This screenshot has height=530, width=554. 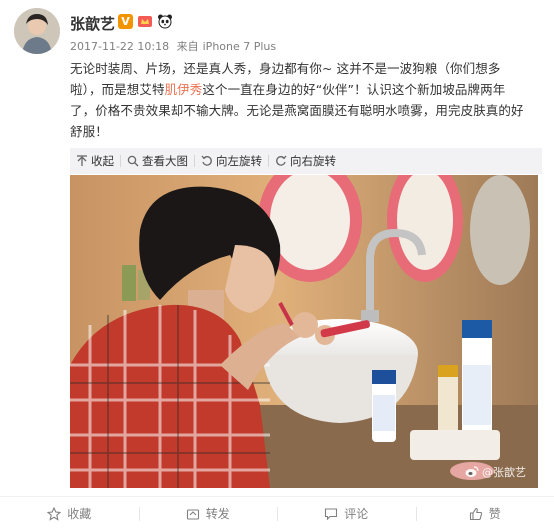 I want to click on repost-label: 转发, so click(x=218, y=513).